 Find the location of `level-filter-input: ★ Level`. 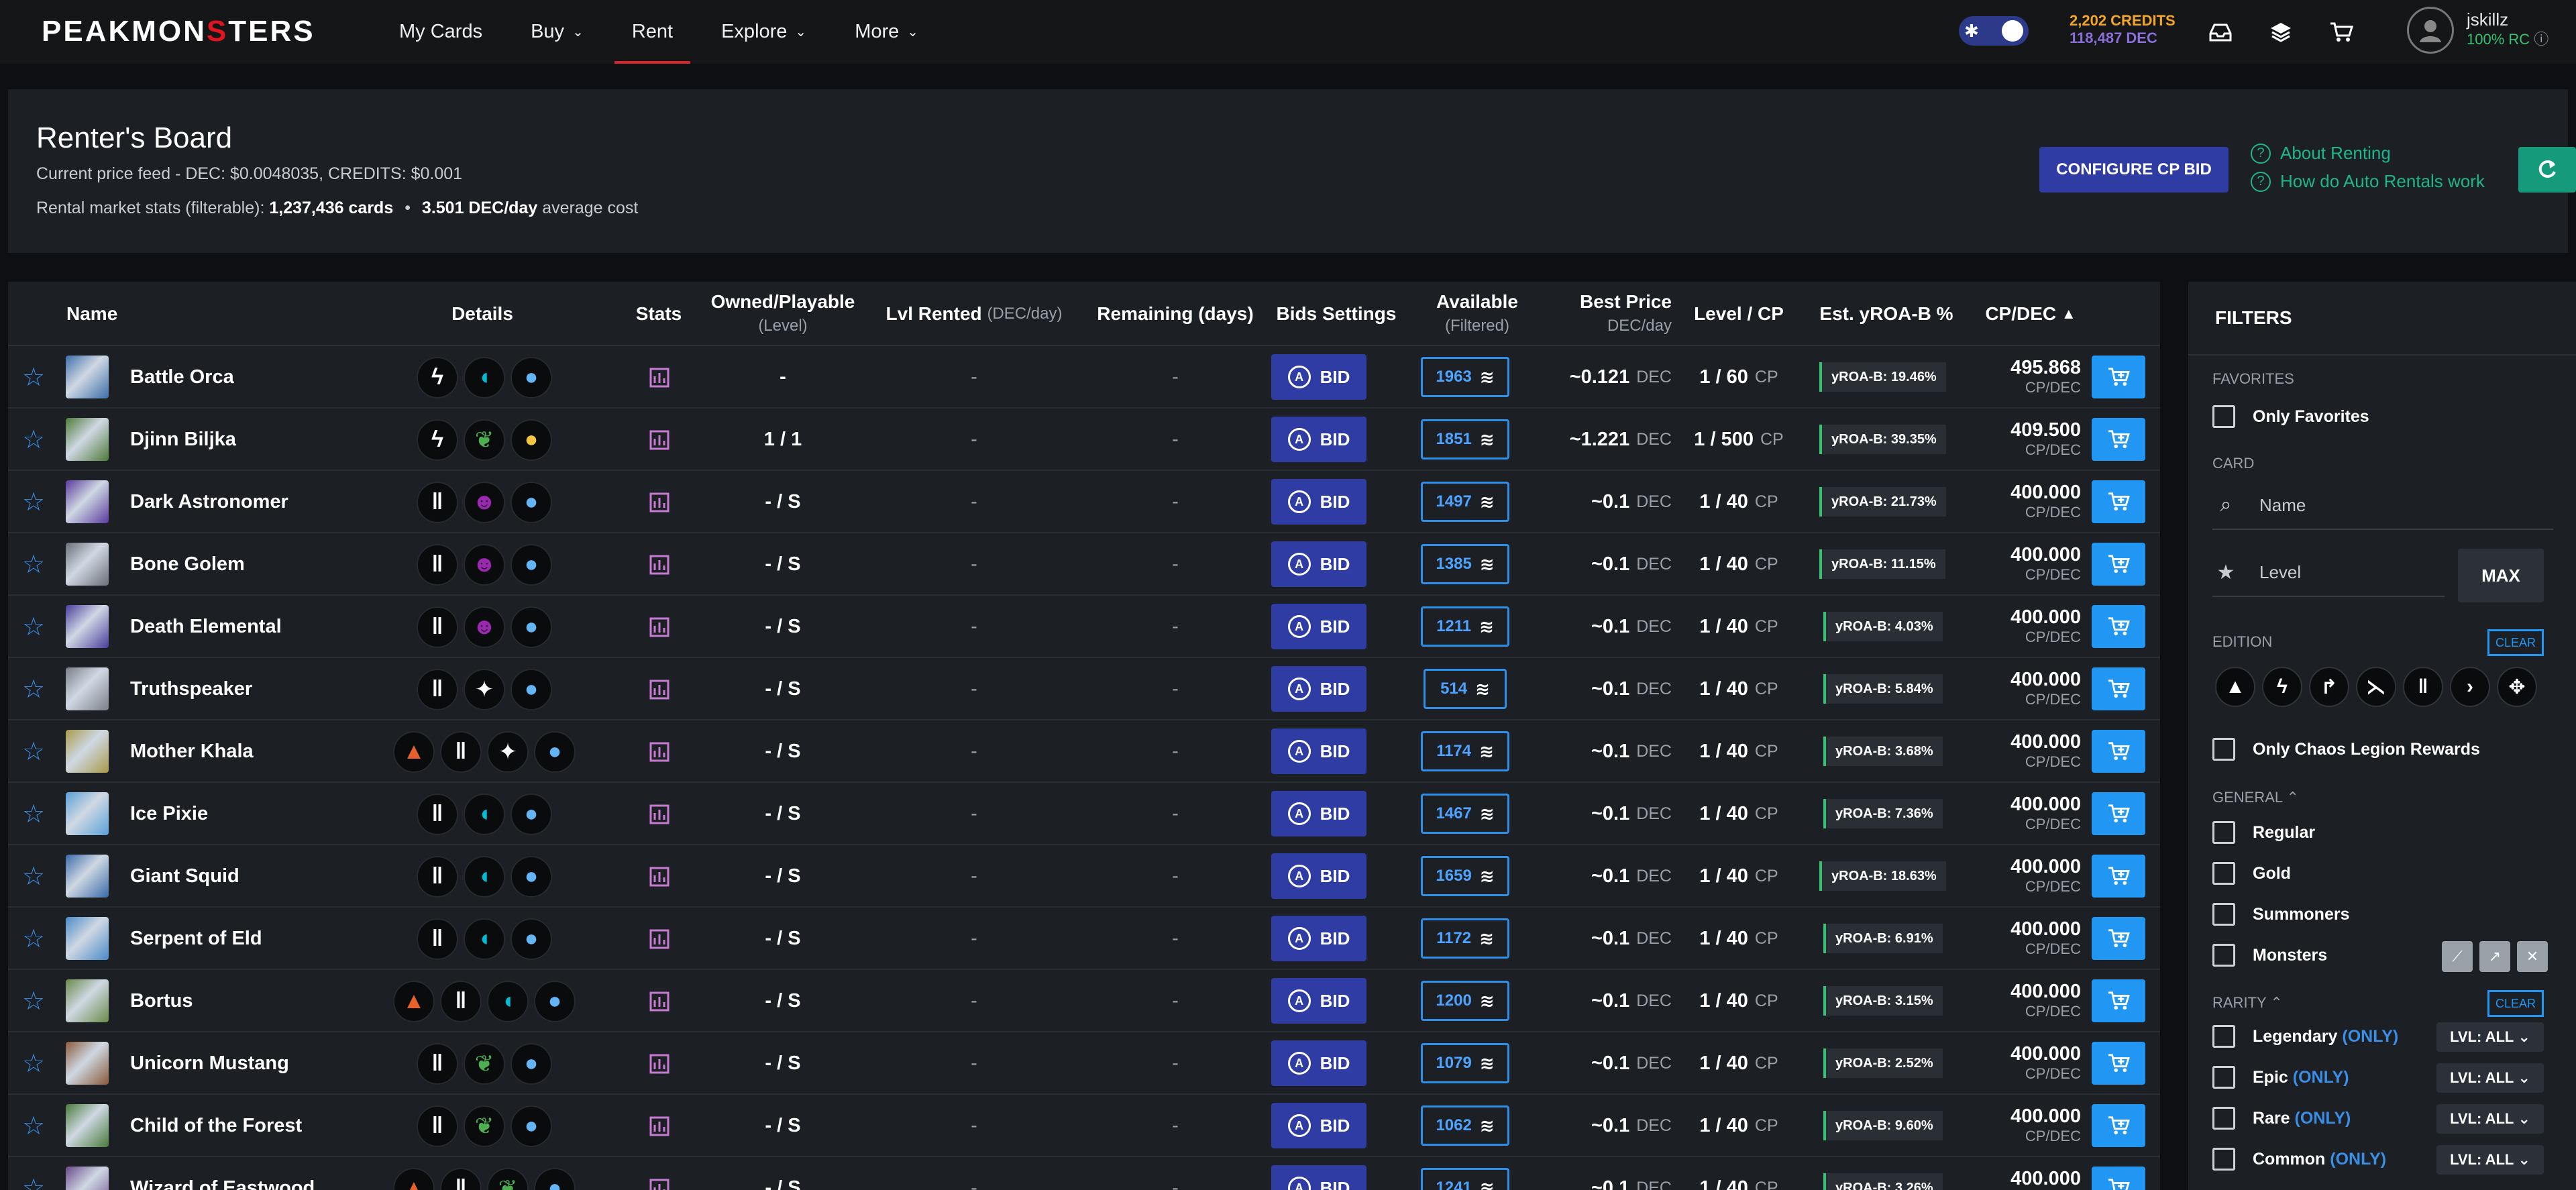

level-filter-input: ★ Level is located at coordinates (2328, 573).